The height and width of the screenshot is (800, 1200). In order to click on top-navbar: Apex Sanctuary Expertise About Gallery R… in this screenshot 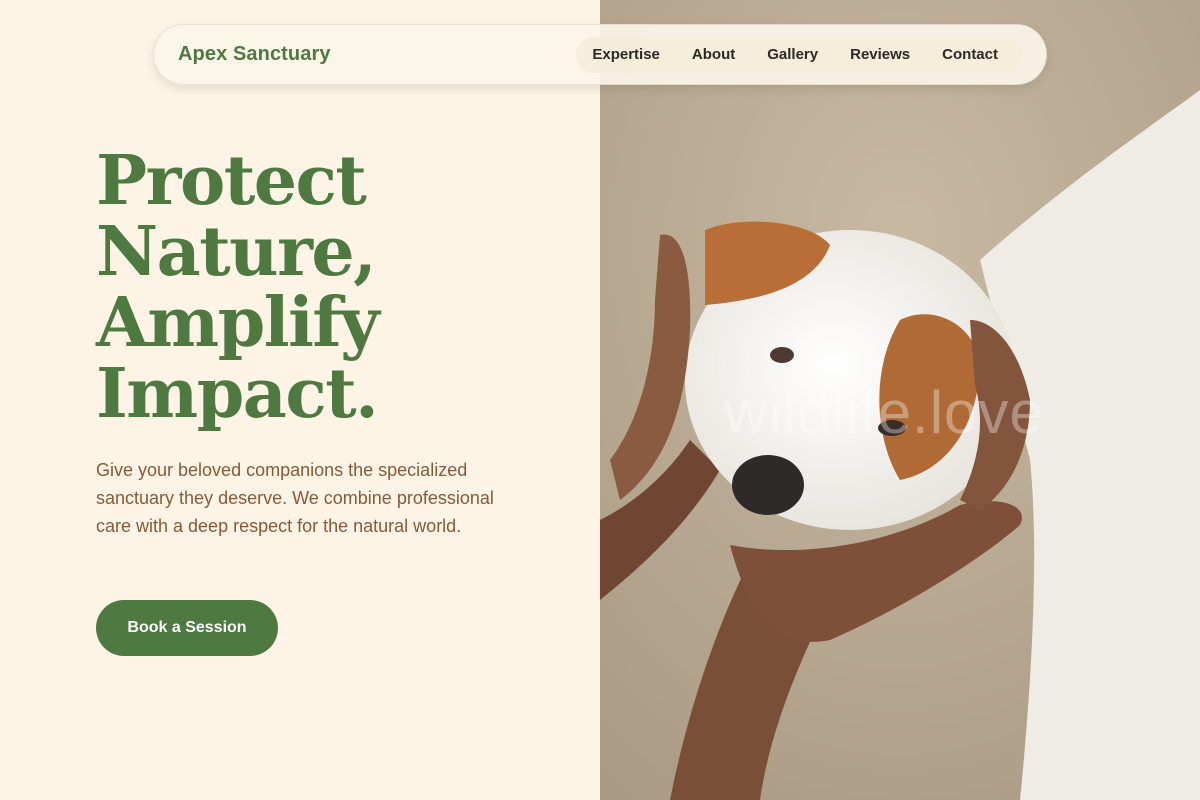, I will do `click(600, 54)`.